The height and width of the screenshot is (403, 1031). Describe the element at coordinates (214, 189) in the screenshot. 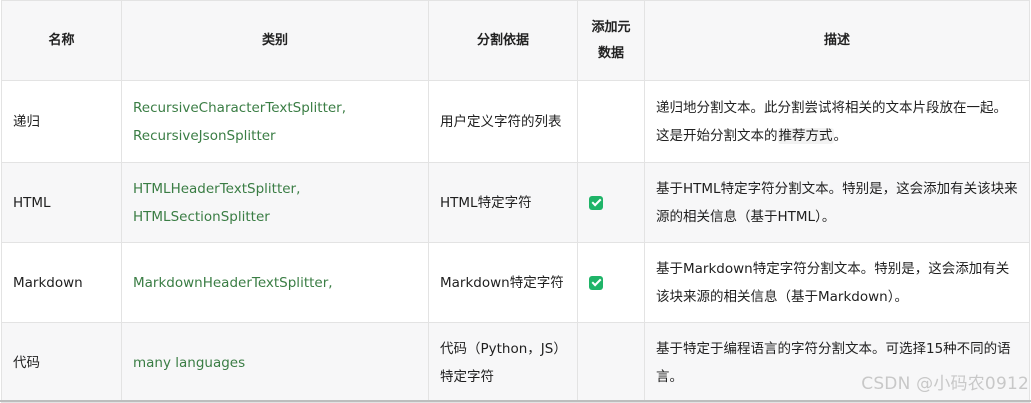

I see `category-link: HTMLHeaderTextSplitter` at that location.